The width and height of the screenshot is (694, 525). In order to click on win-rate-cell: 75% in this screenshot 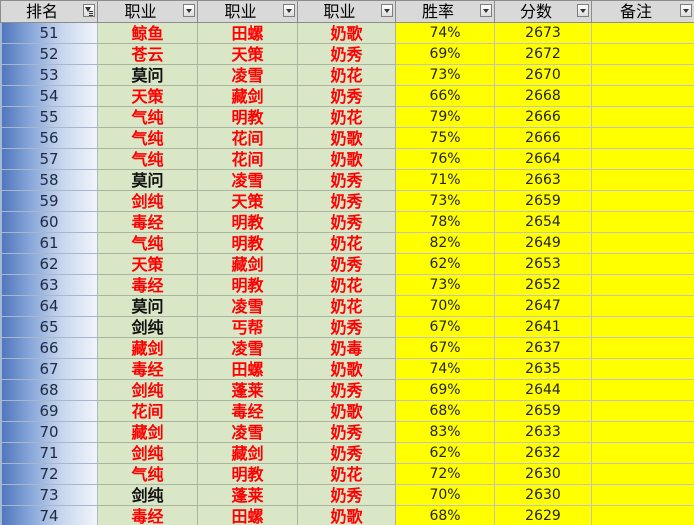, I will do `click(445, 138)`.